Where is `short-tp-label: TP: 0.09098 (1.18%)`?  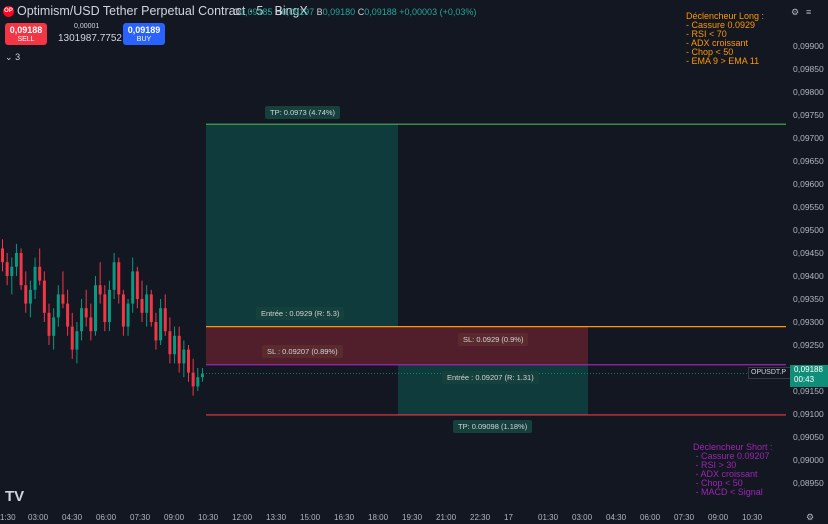
short-tp-label: TP: 0.09098 (1.18%) is located at coordinates (493, 426).